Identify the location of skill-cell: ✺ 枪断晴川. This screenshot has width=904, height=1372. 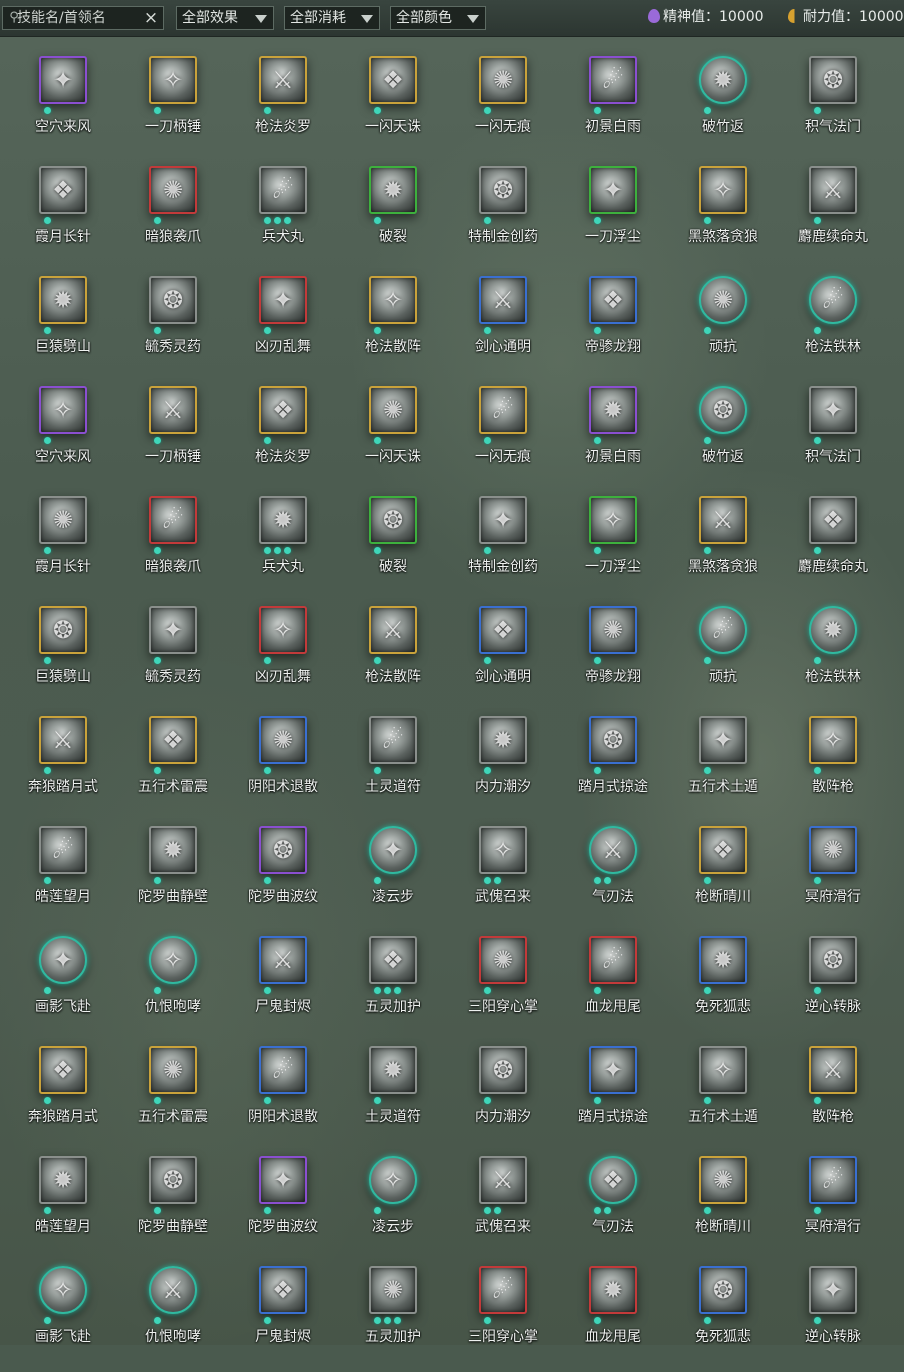
(723, 1207).